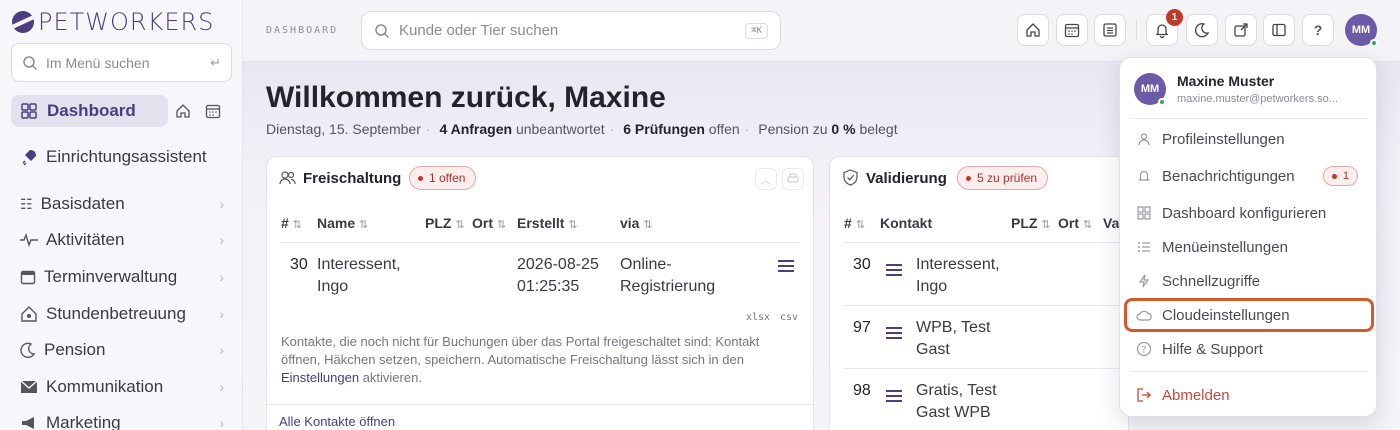 Image resolution: width=1400 pixels, height=430 pixels. Describe the element at coordinates (116, 313) in the screenshot. I see `sidebar-item-label: Stundenbetreuung` at that location.